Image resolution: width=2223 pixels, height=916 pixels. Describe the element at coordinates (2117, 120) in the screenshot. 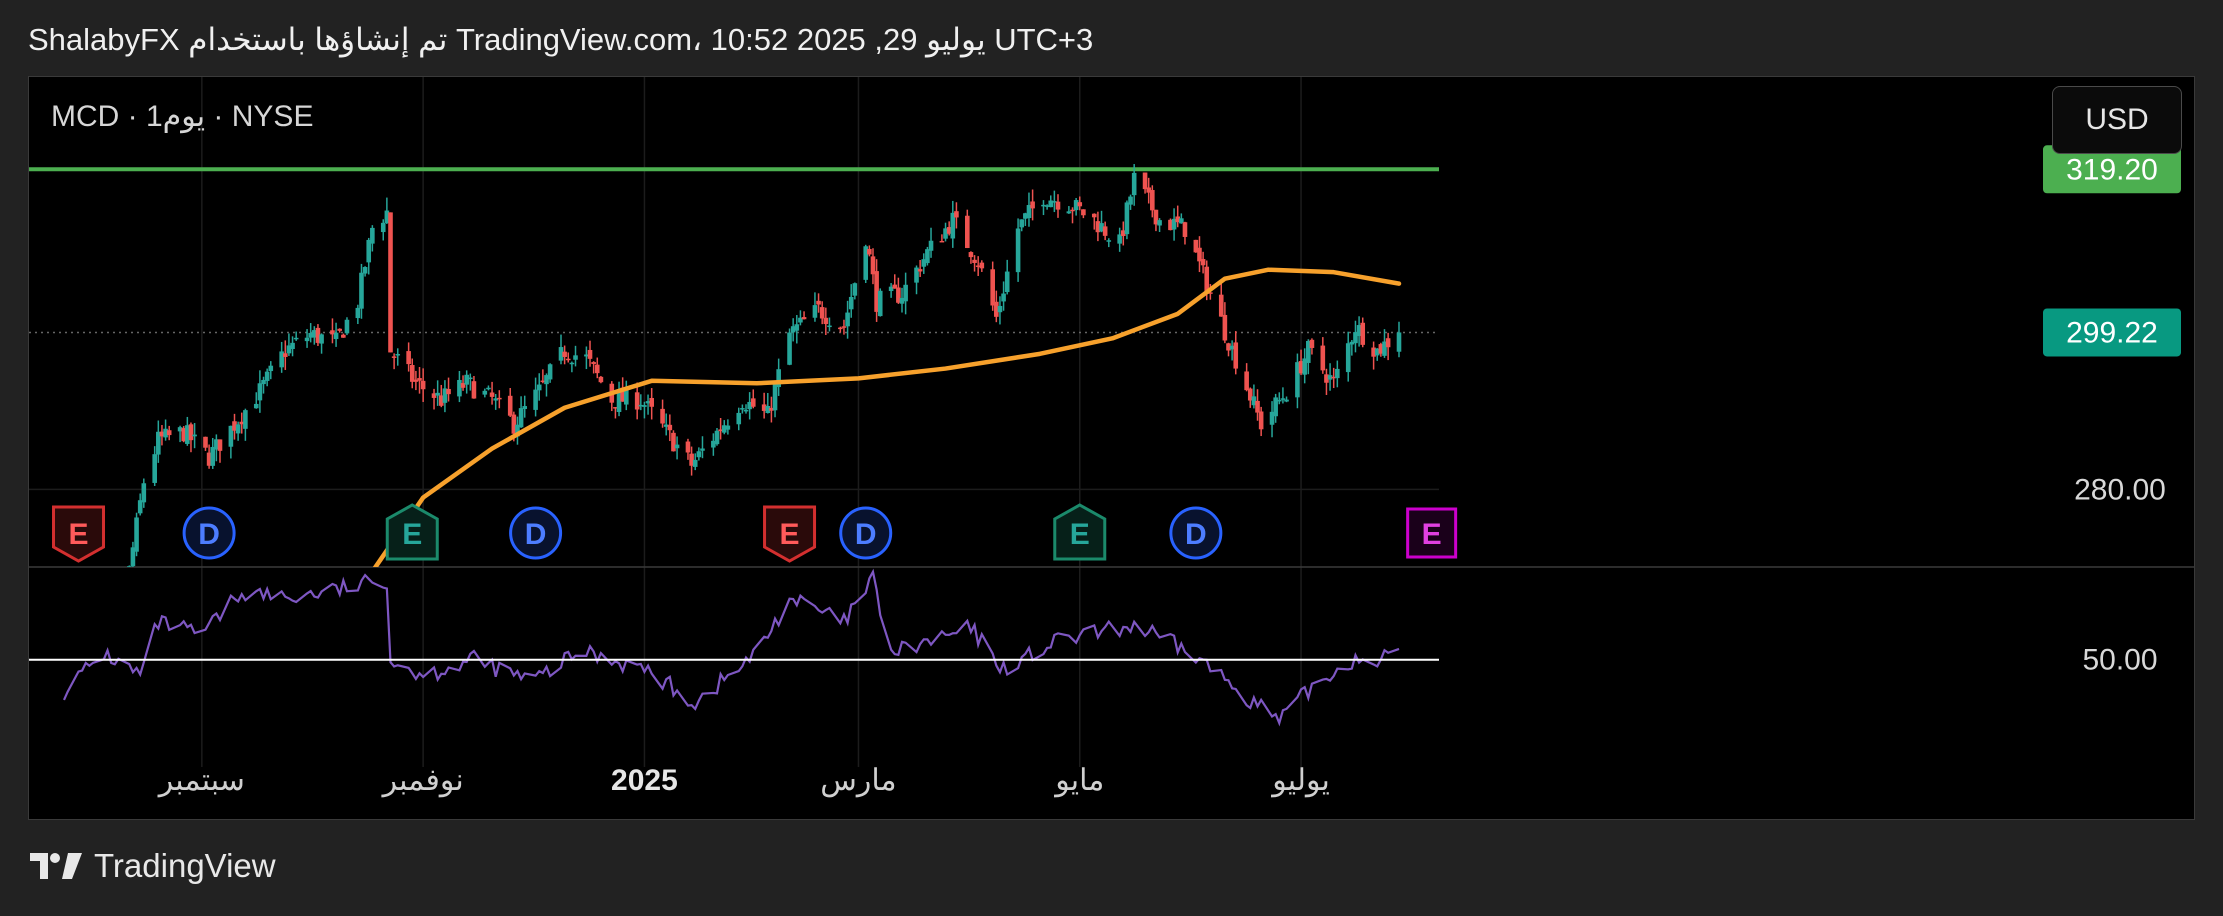

I see `currency-button: USD` at that location.